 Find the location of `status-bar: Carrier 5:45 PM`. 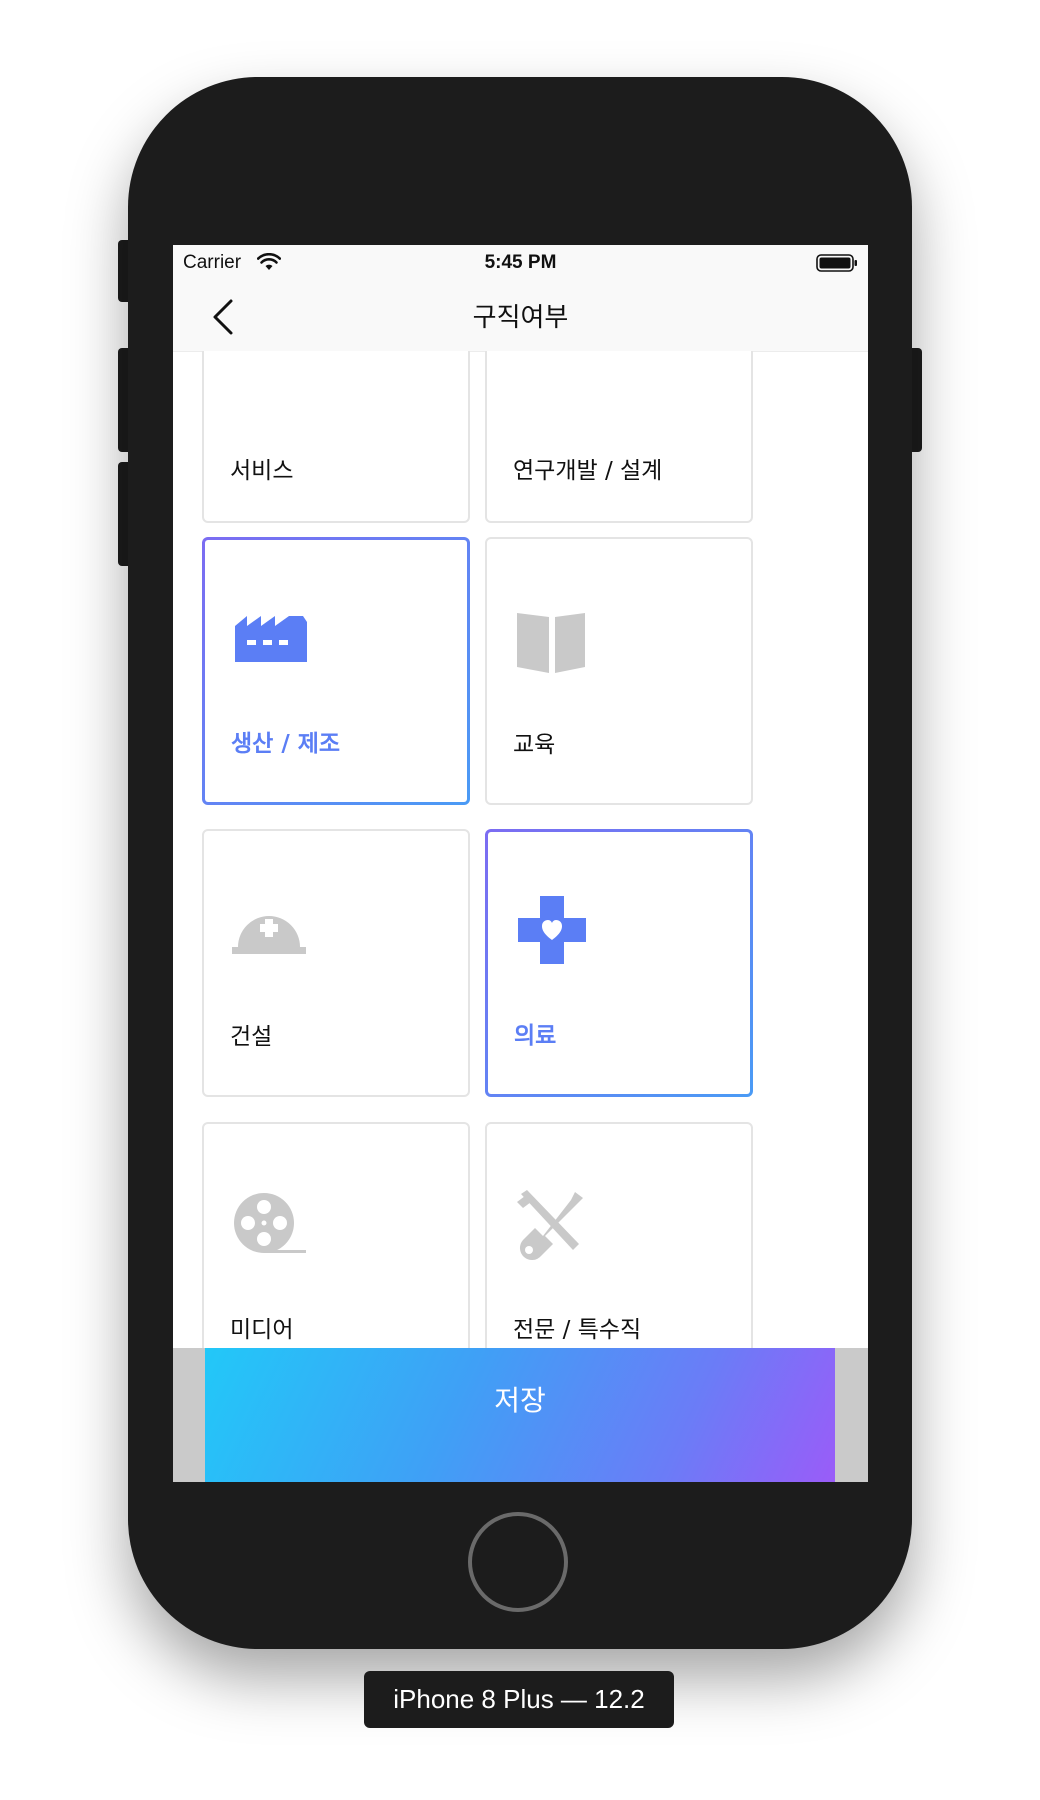

status-bar: Carrier 5:45 PM is located at coordinates (520, 263).